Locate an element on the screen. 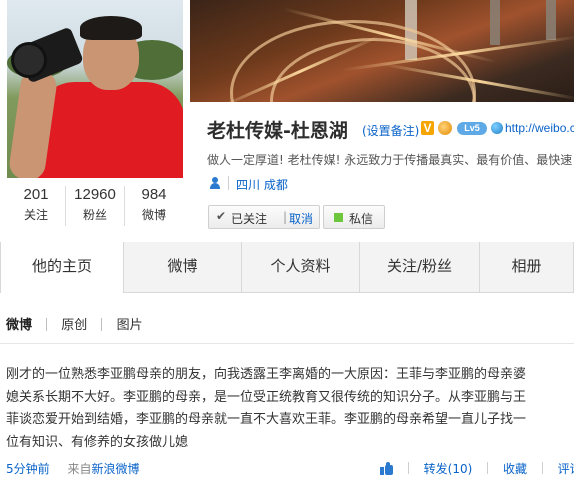  private-message-button: 私信 is located at coordinates (354, 217).